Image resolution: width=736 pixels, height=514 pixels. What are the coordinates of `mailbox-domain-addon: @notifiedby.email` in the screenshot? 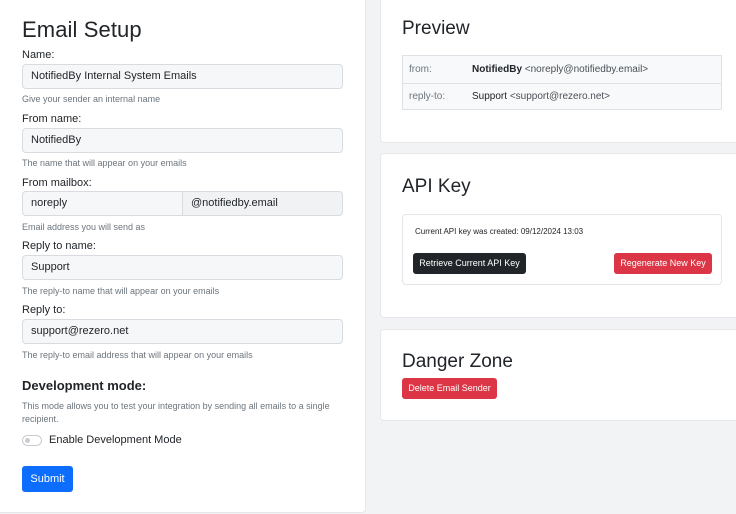 It's located at (262, 203).